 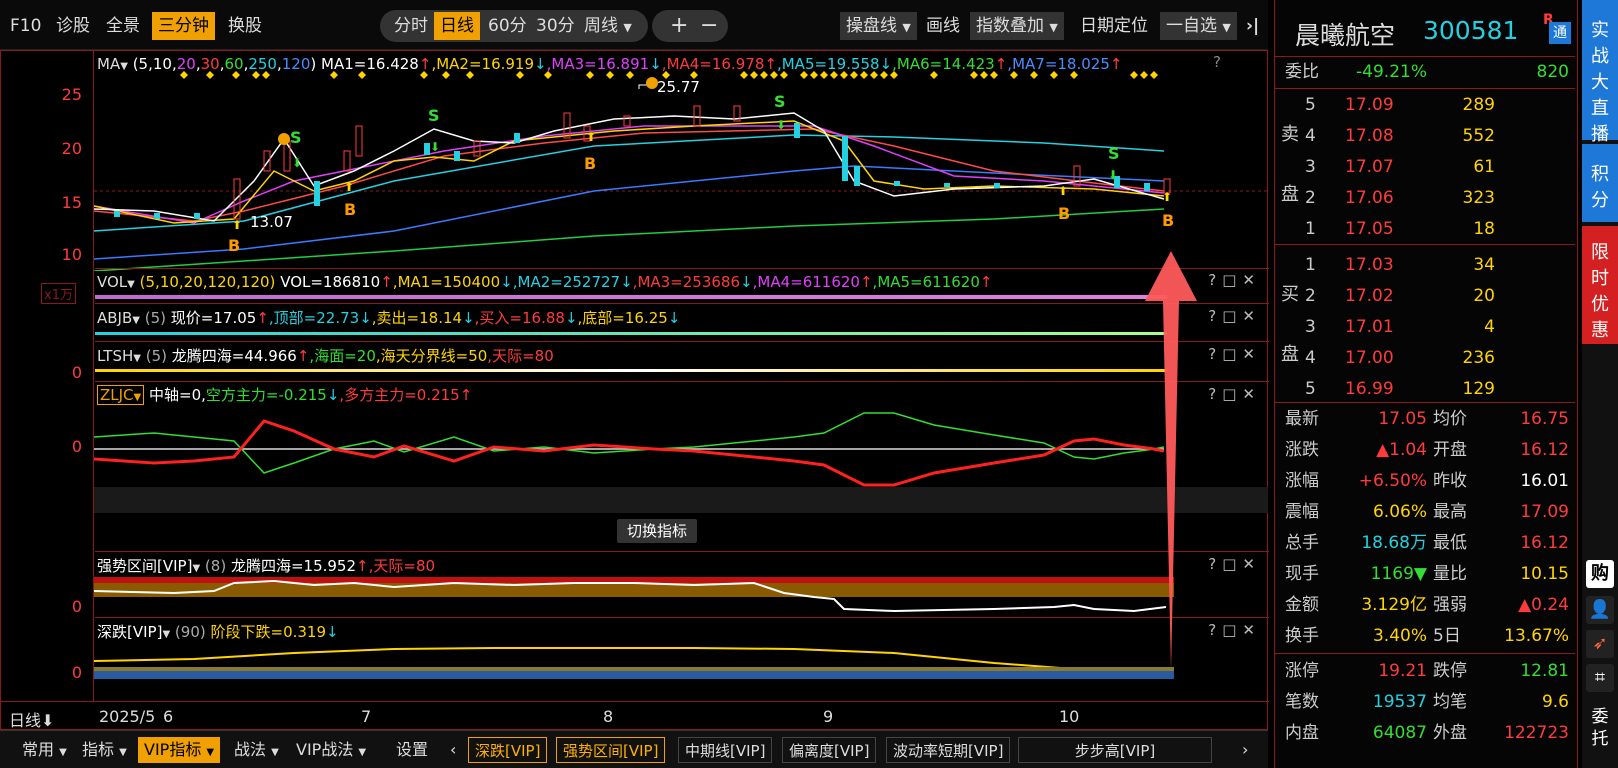 I want to click on scroll-right-icon: ›, so click(x=1245, y=750).